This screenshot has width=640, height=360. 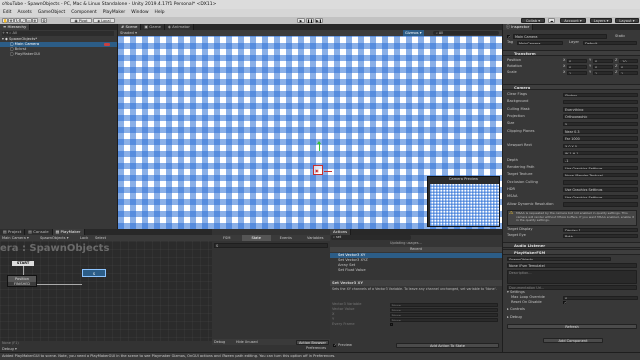 I want to click on action-item-set-float-value: Set Float Value, so click(x=418, y=270).